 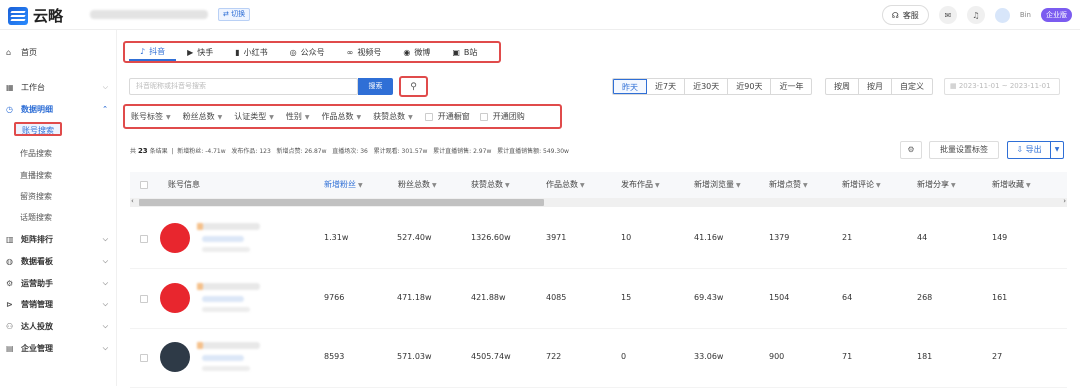 What do you see at coordinates (157, 51) in the screenshot?
I see `tab-label: 抖音` at bounding box center [157, 51].